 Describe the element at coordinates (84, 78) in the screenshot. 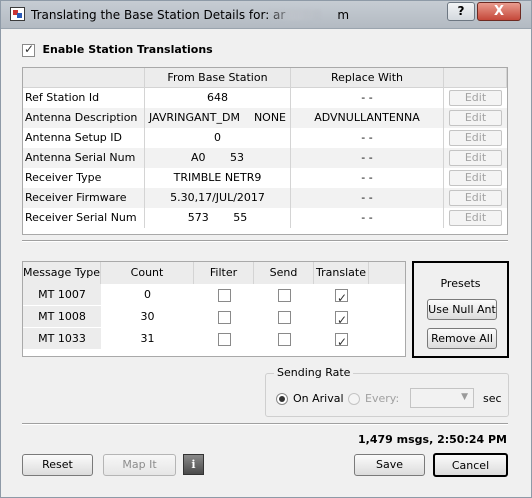

I see `header-name` at that location.